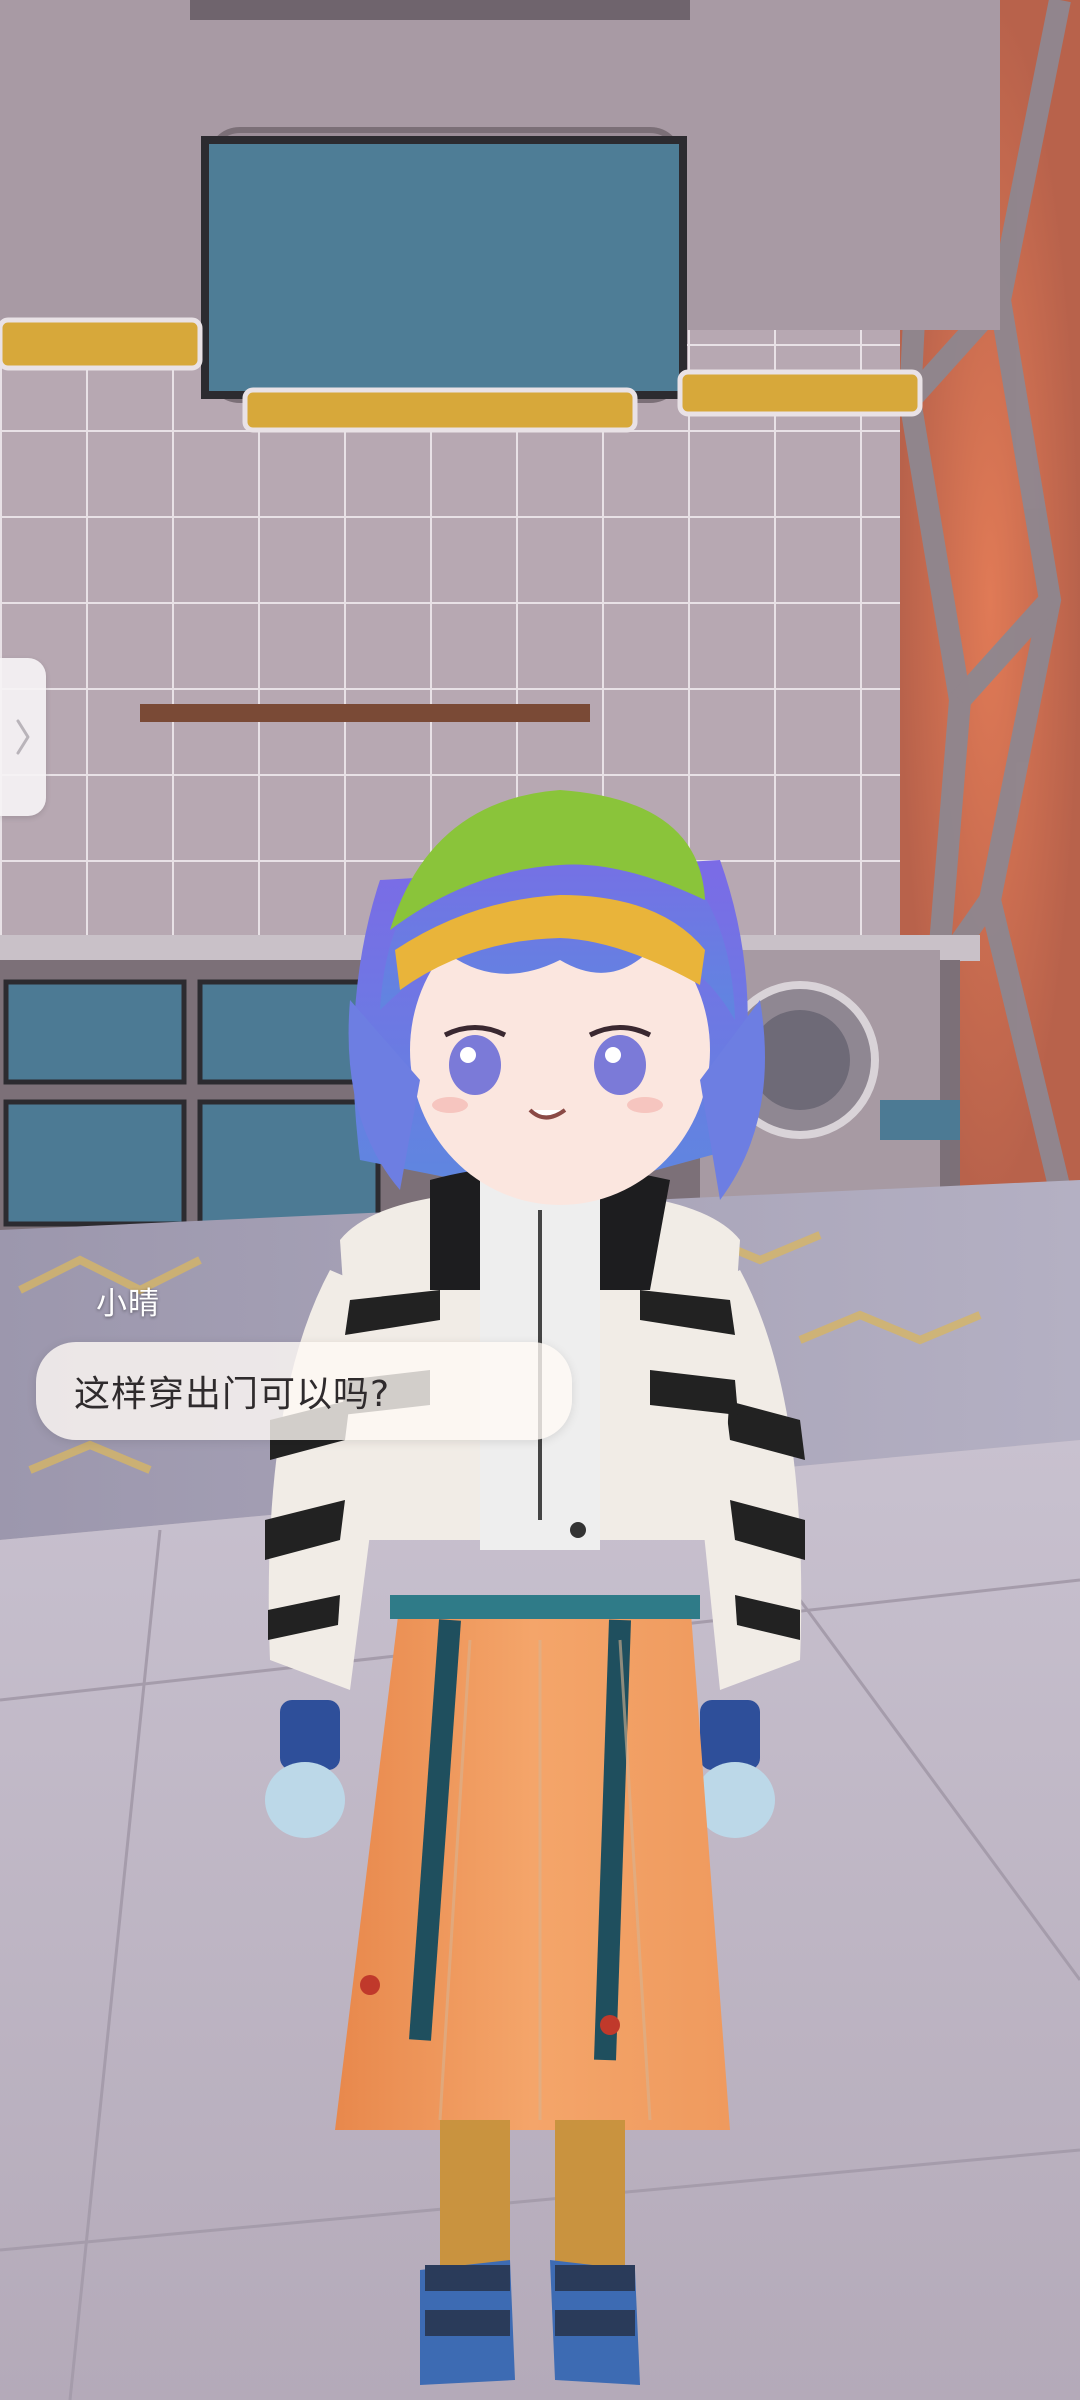 Image resolution: width=1080 pixels, height=2400 pixels. I want to click on dialogue-bubble: 这样穿出门可以吗?, so click(304, 1391).